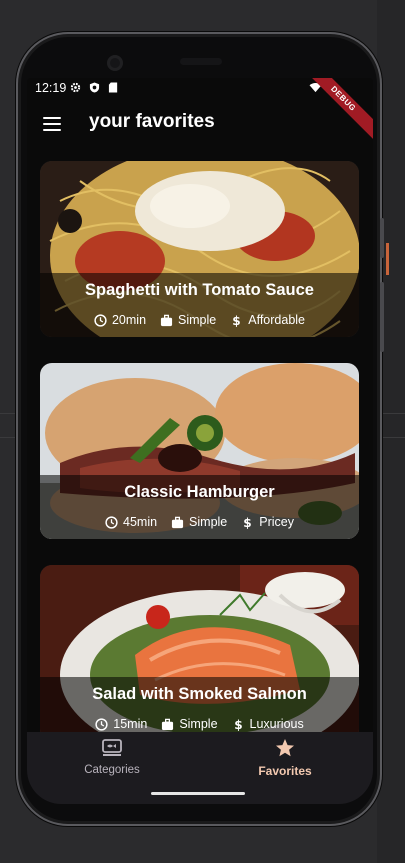 The height and width of the screenshot is (863, 405). What do you see at coordinates (113, 87) in the screenshot?
I see `sd-card-icon` at bounding box center [113, 87].